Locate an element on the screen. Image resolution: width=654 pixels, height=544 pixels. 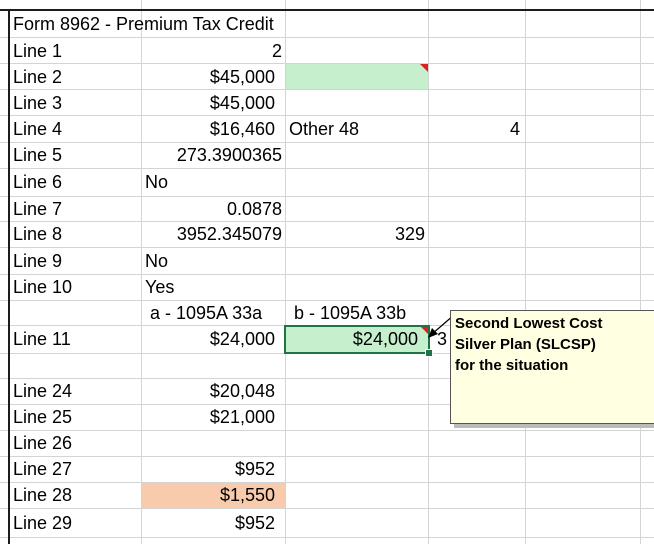
value-cell: $16,460 is located at coordinates (208, 129).